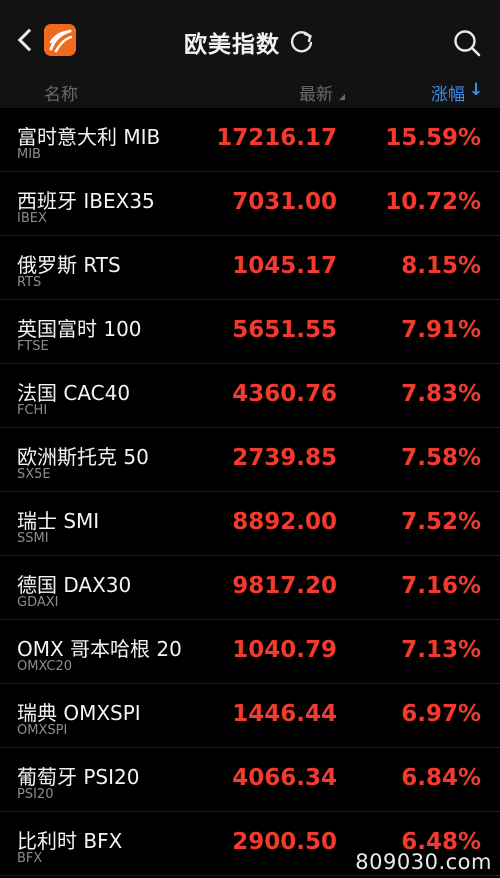 This screenshot has height=878, width=500. I want to click on index-name: 法国 CAC40, so click(74, 393).